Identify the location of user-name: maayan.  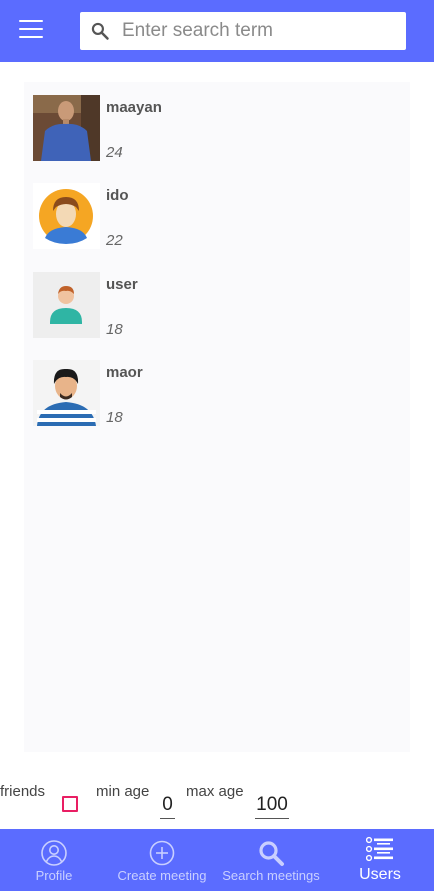
(134, 107).